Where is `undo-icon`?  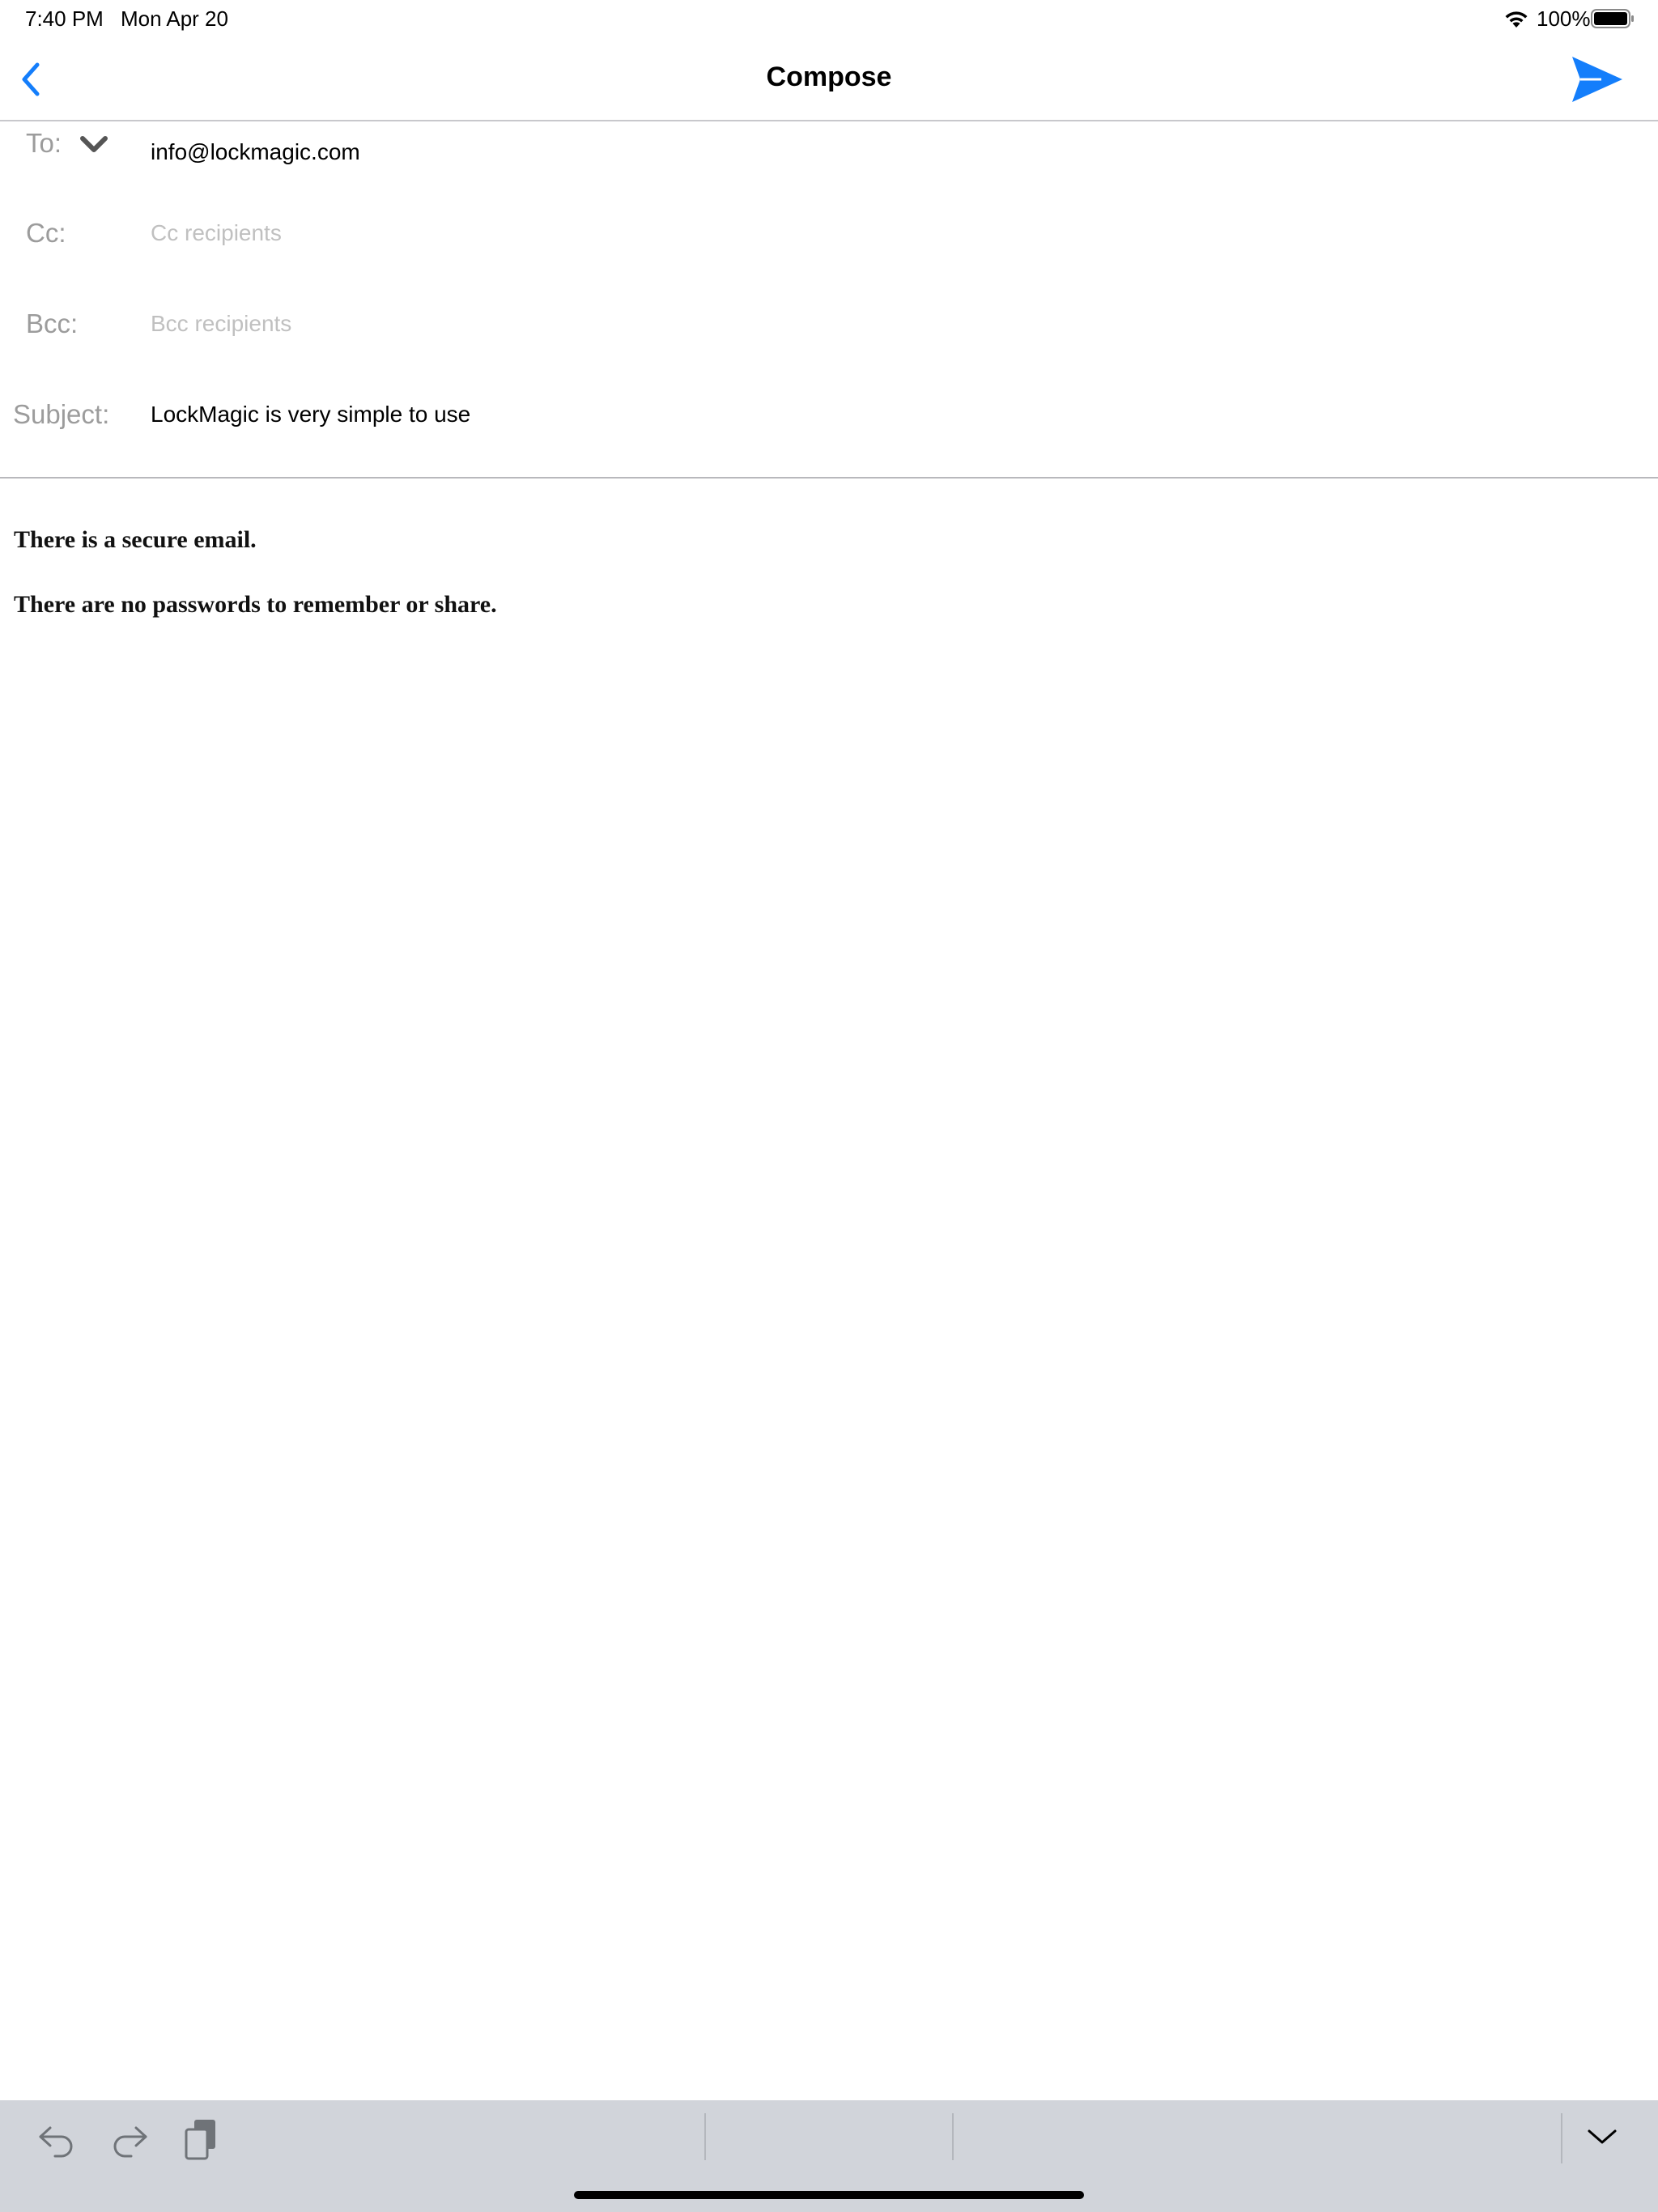 undo-icon is located at coordinates (57, 2140).